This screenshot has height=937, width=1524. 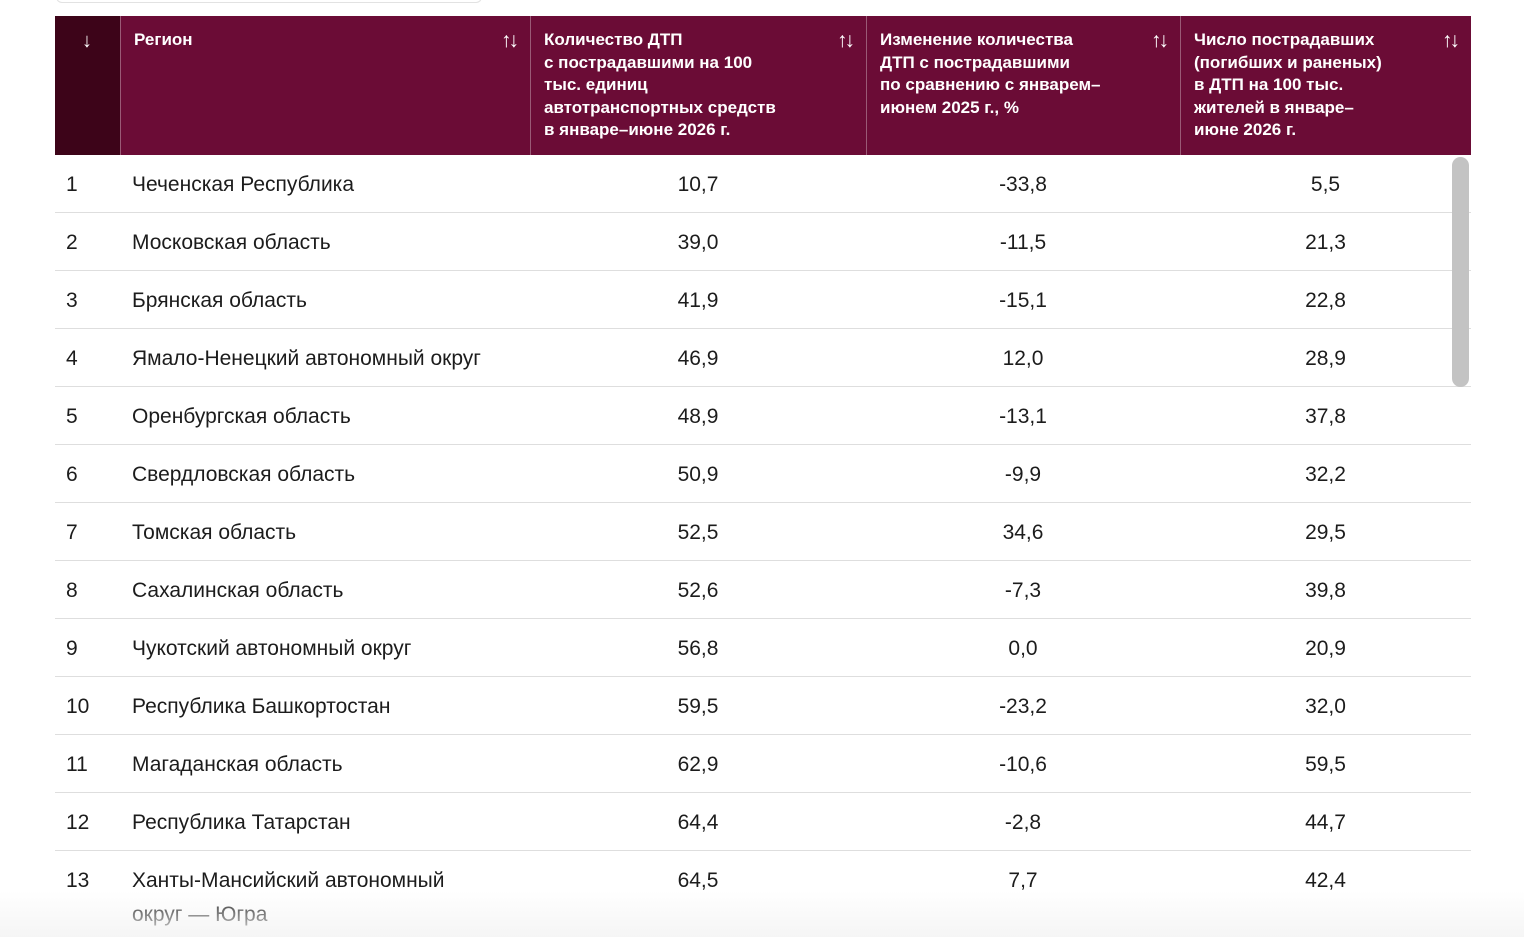 I want to click on row-victims-per-residents: 44,7, so click(x=1325, y=822).